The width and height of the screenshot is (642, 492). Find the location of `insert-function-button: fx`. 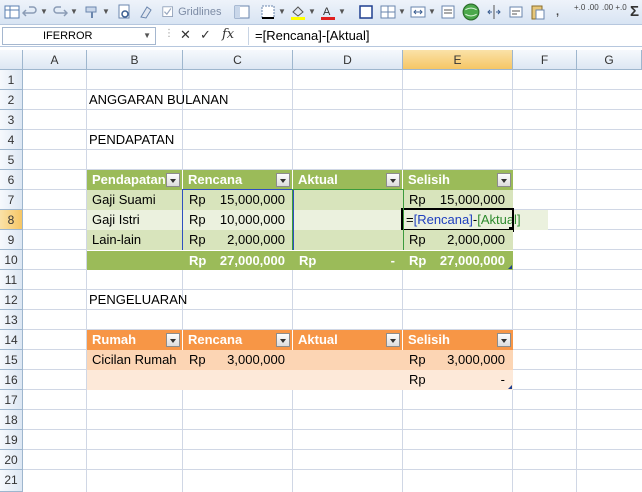

insert-function-button: fx is located at coordinates (228, 34).